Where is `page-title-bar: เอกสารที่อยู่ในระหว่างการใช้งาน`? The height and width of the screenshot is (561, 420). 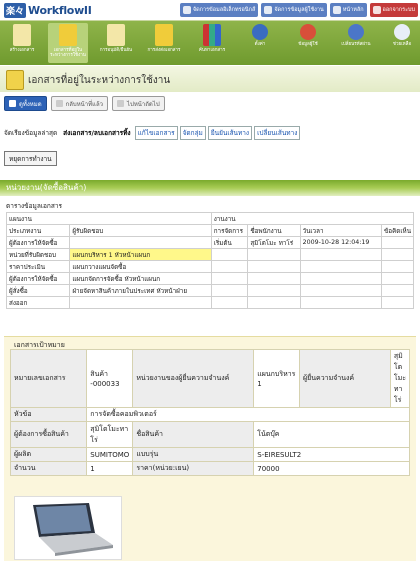 page-title-bar: เอกสารที่อยู่ในระหว่างการใช้งาน is located at coordinates (210, 79).